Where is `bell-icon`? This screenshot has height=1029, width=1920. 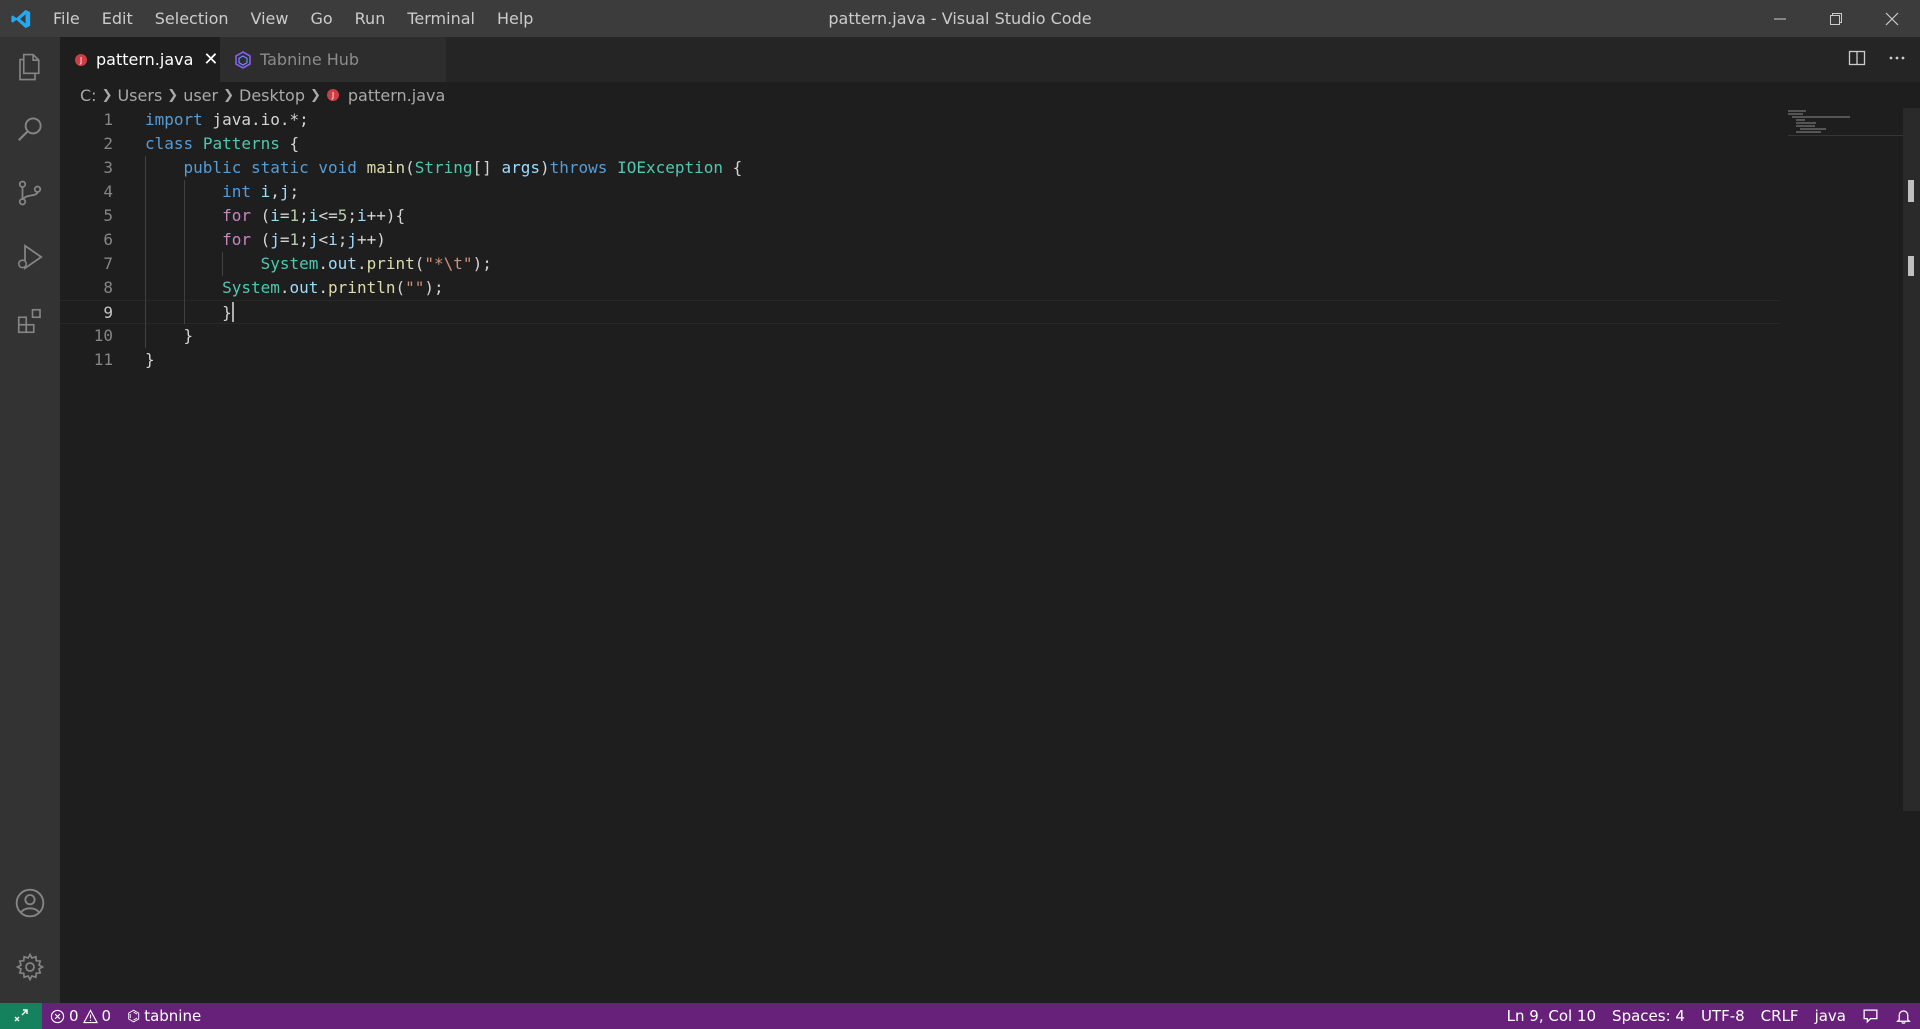 bell-icon is located at coordinates (1903, 1016).